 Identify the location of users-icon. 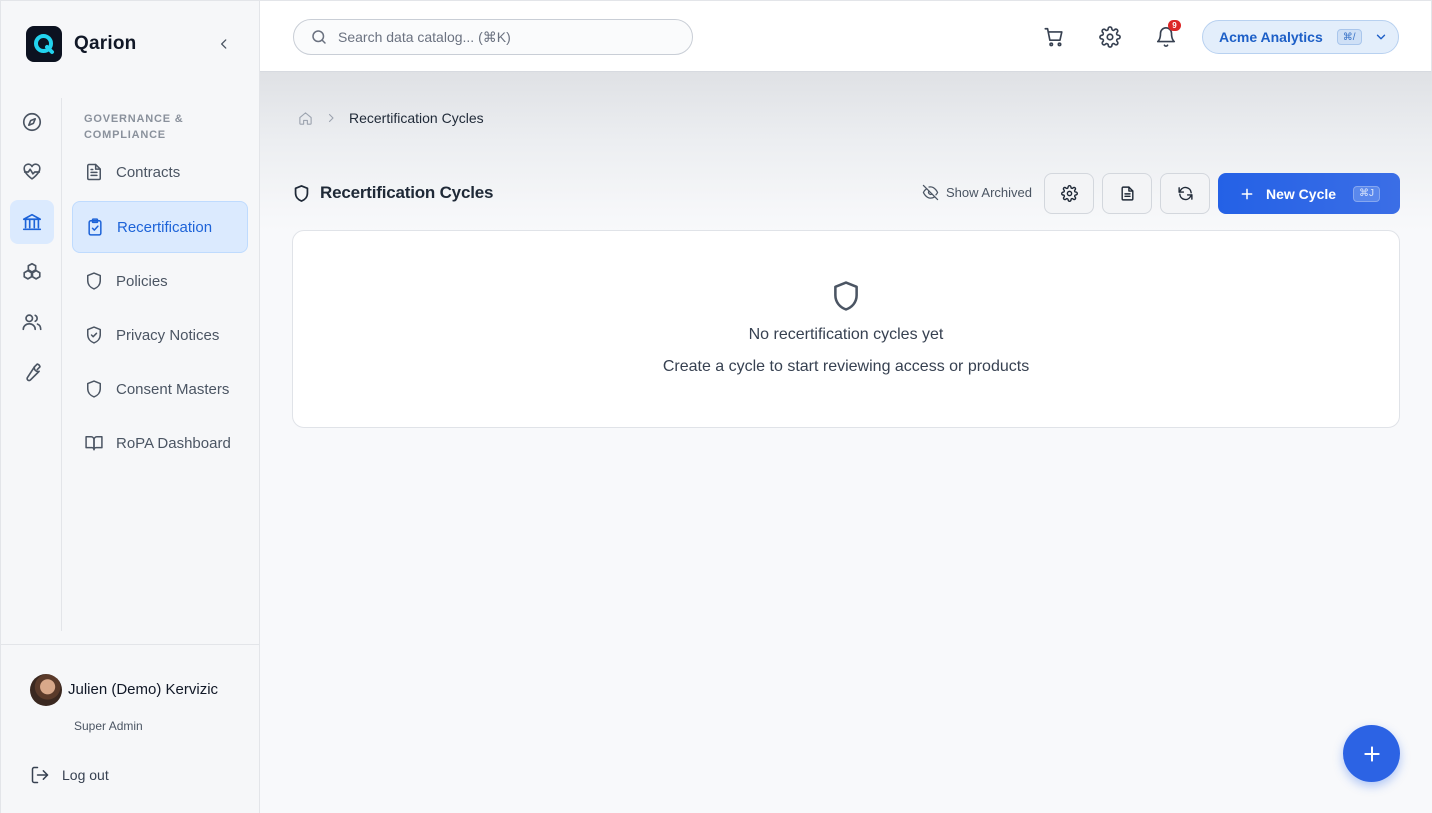
(32, 322).